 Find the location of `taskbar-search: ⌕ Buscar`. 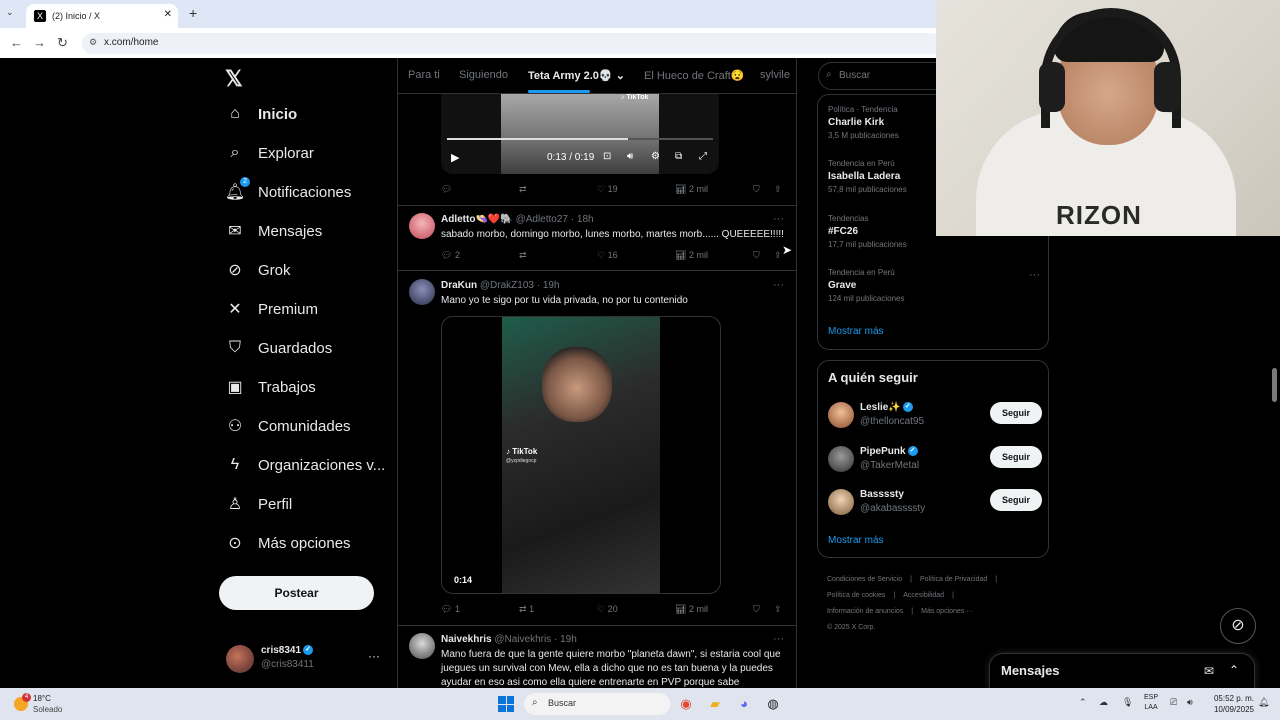

taskbar-search: ⌕ Buscar is located at coordinates (597, 704).